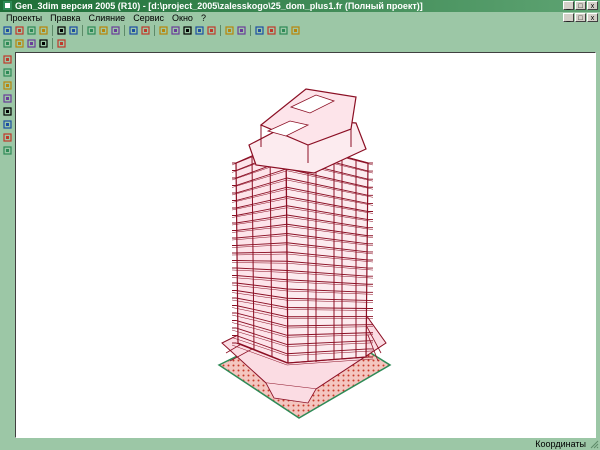  What do you see at coordinates (187, 30) in the screenshot?
I see `check-dropdown-icon` at bounding box center [187, 30].